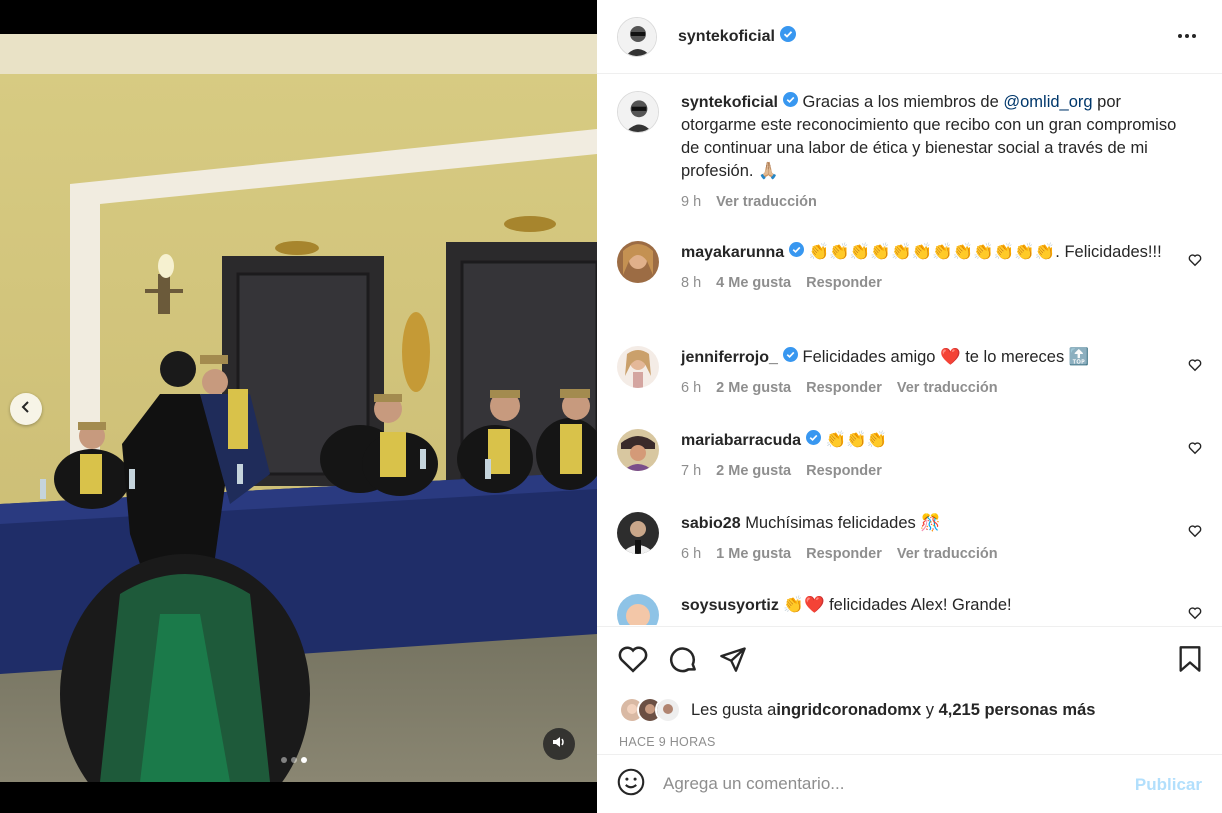  I want to click on speaker-icon, so click(559, 744).